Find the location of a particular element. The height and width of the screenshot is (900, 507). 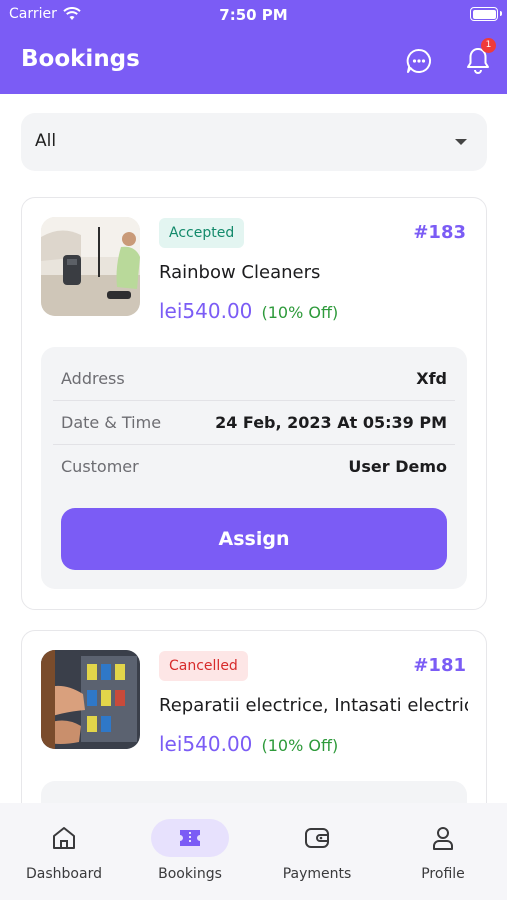

app-header: Carrier 7:50 PM Bookings 1 is located at coordinates (253, 47).